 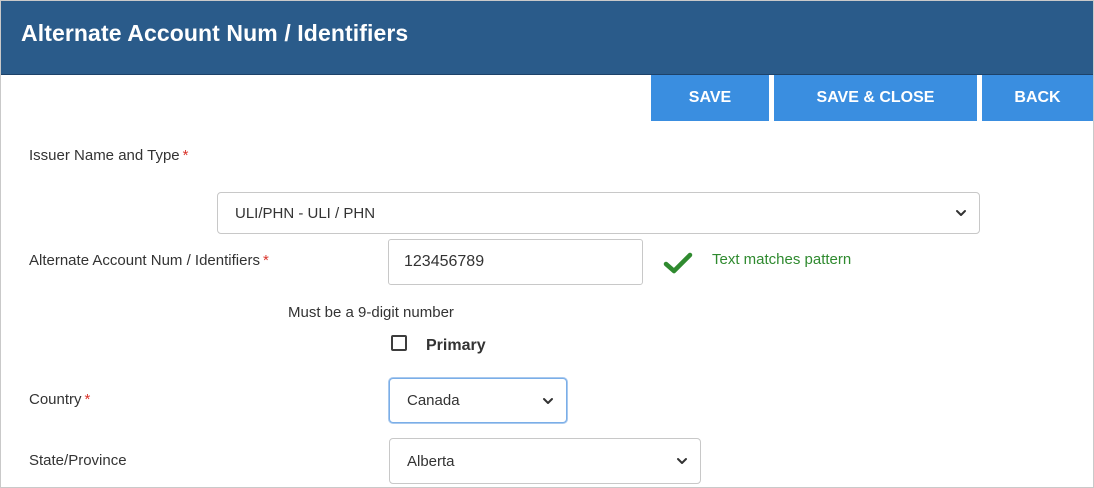 What do you see at coordinates (55, 399) in the screenshot?
I see `country-label-text: Country` at bounding box center [55, 399].